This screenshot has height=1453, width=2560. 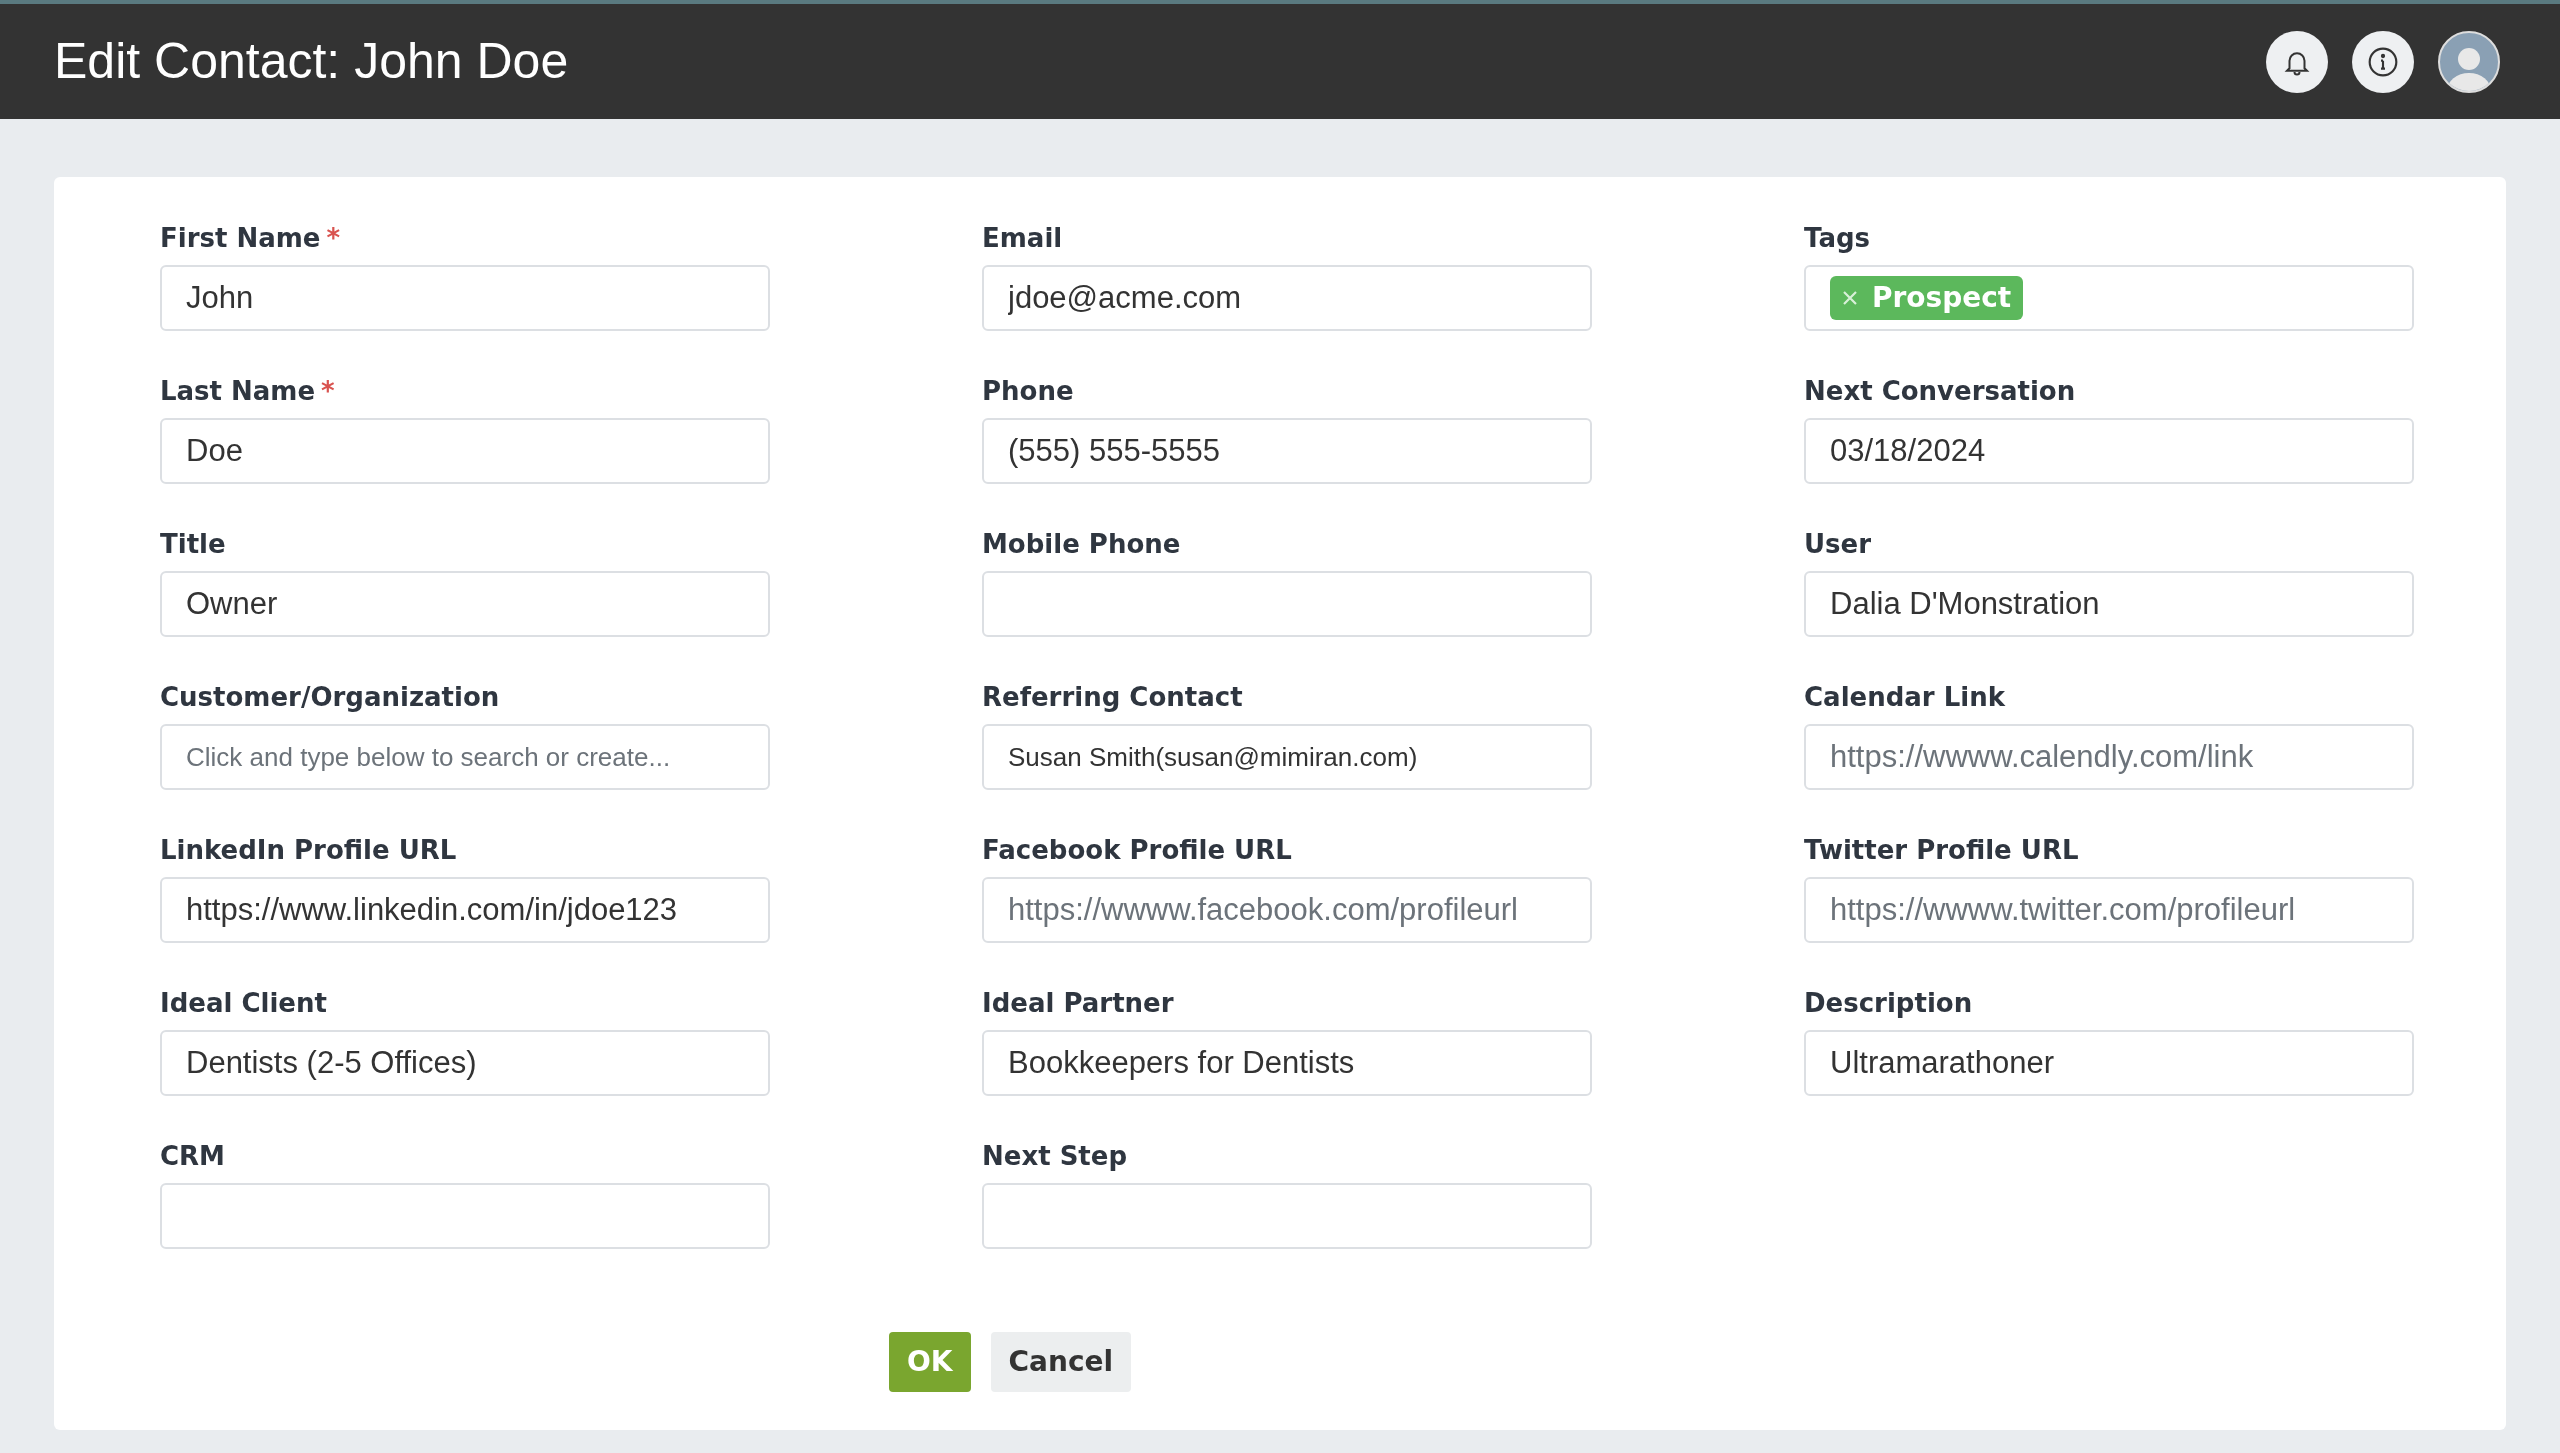 I want to click on field-label: Facebook Profile URL, so click(x=1137, y=850).